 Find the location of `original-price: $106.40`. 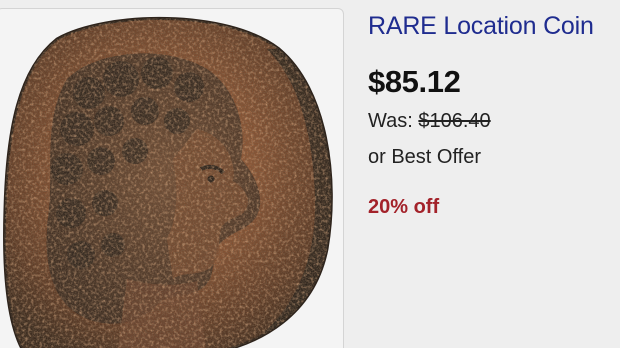

original-price: $106.40 is located at coordinates (454, 121).